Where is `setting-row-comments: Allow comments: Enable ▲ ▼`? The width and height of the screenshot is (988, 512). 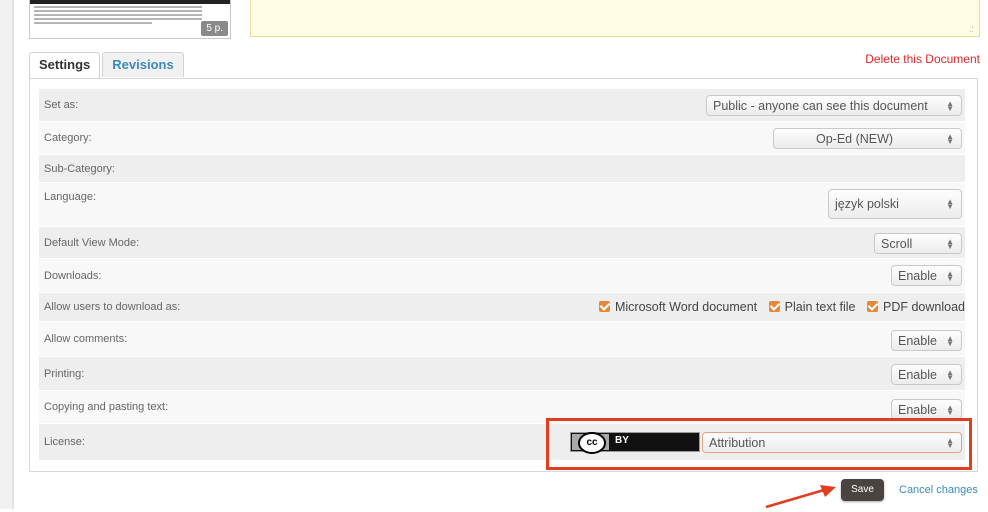 setting-row-comments: Allow comments: Enable ▲ ▼ is located at coordinates (502, 338).